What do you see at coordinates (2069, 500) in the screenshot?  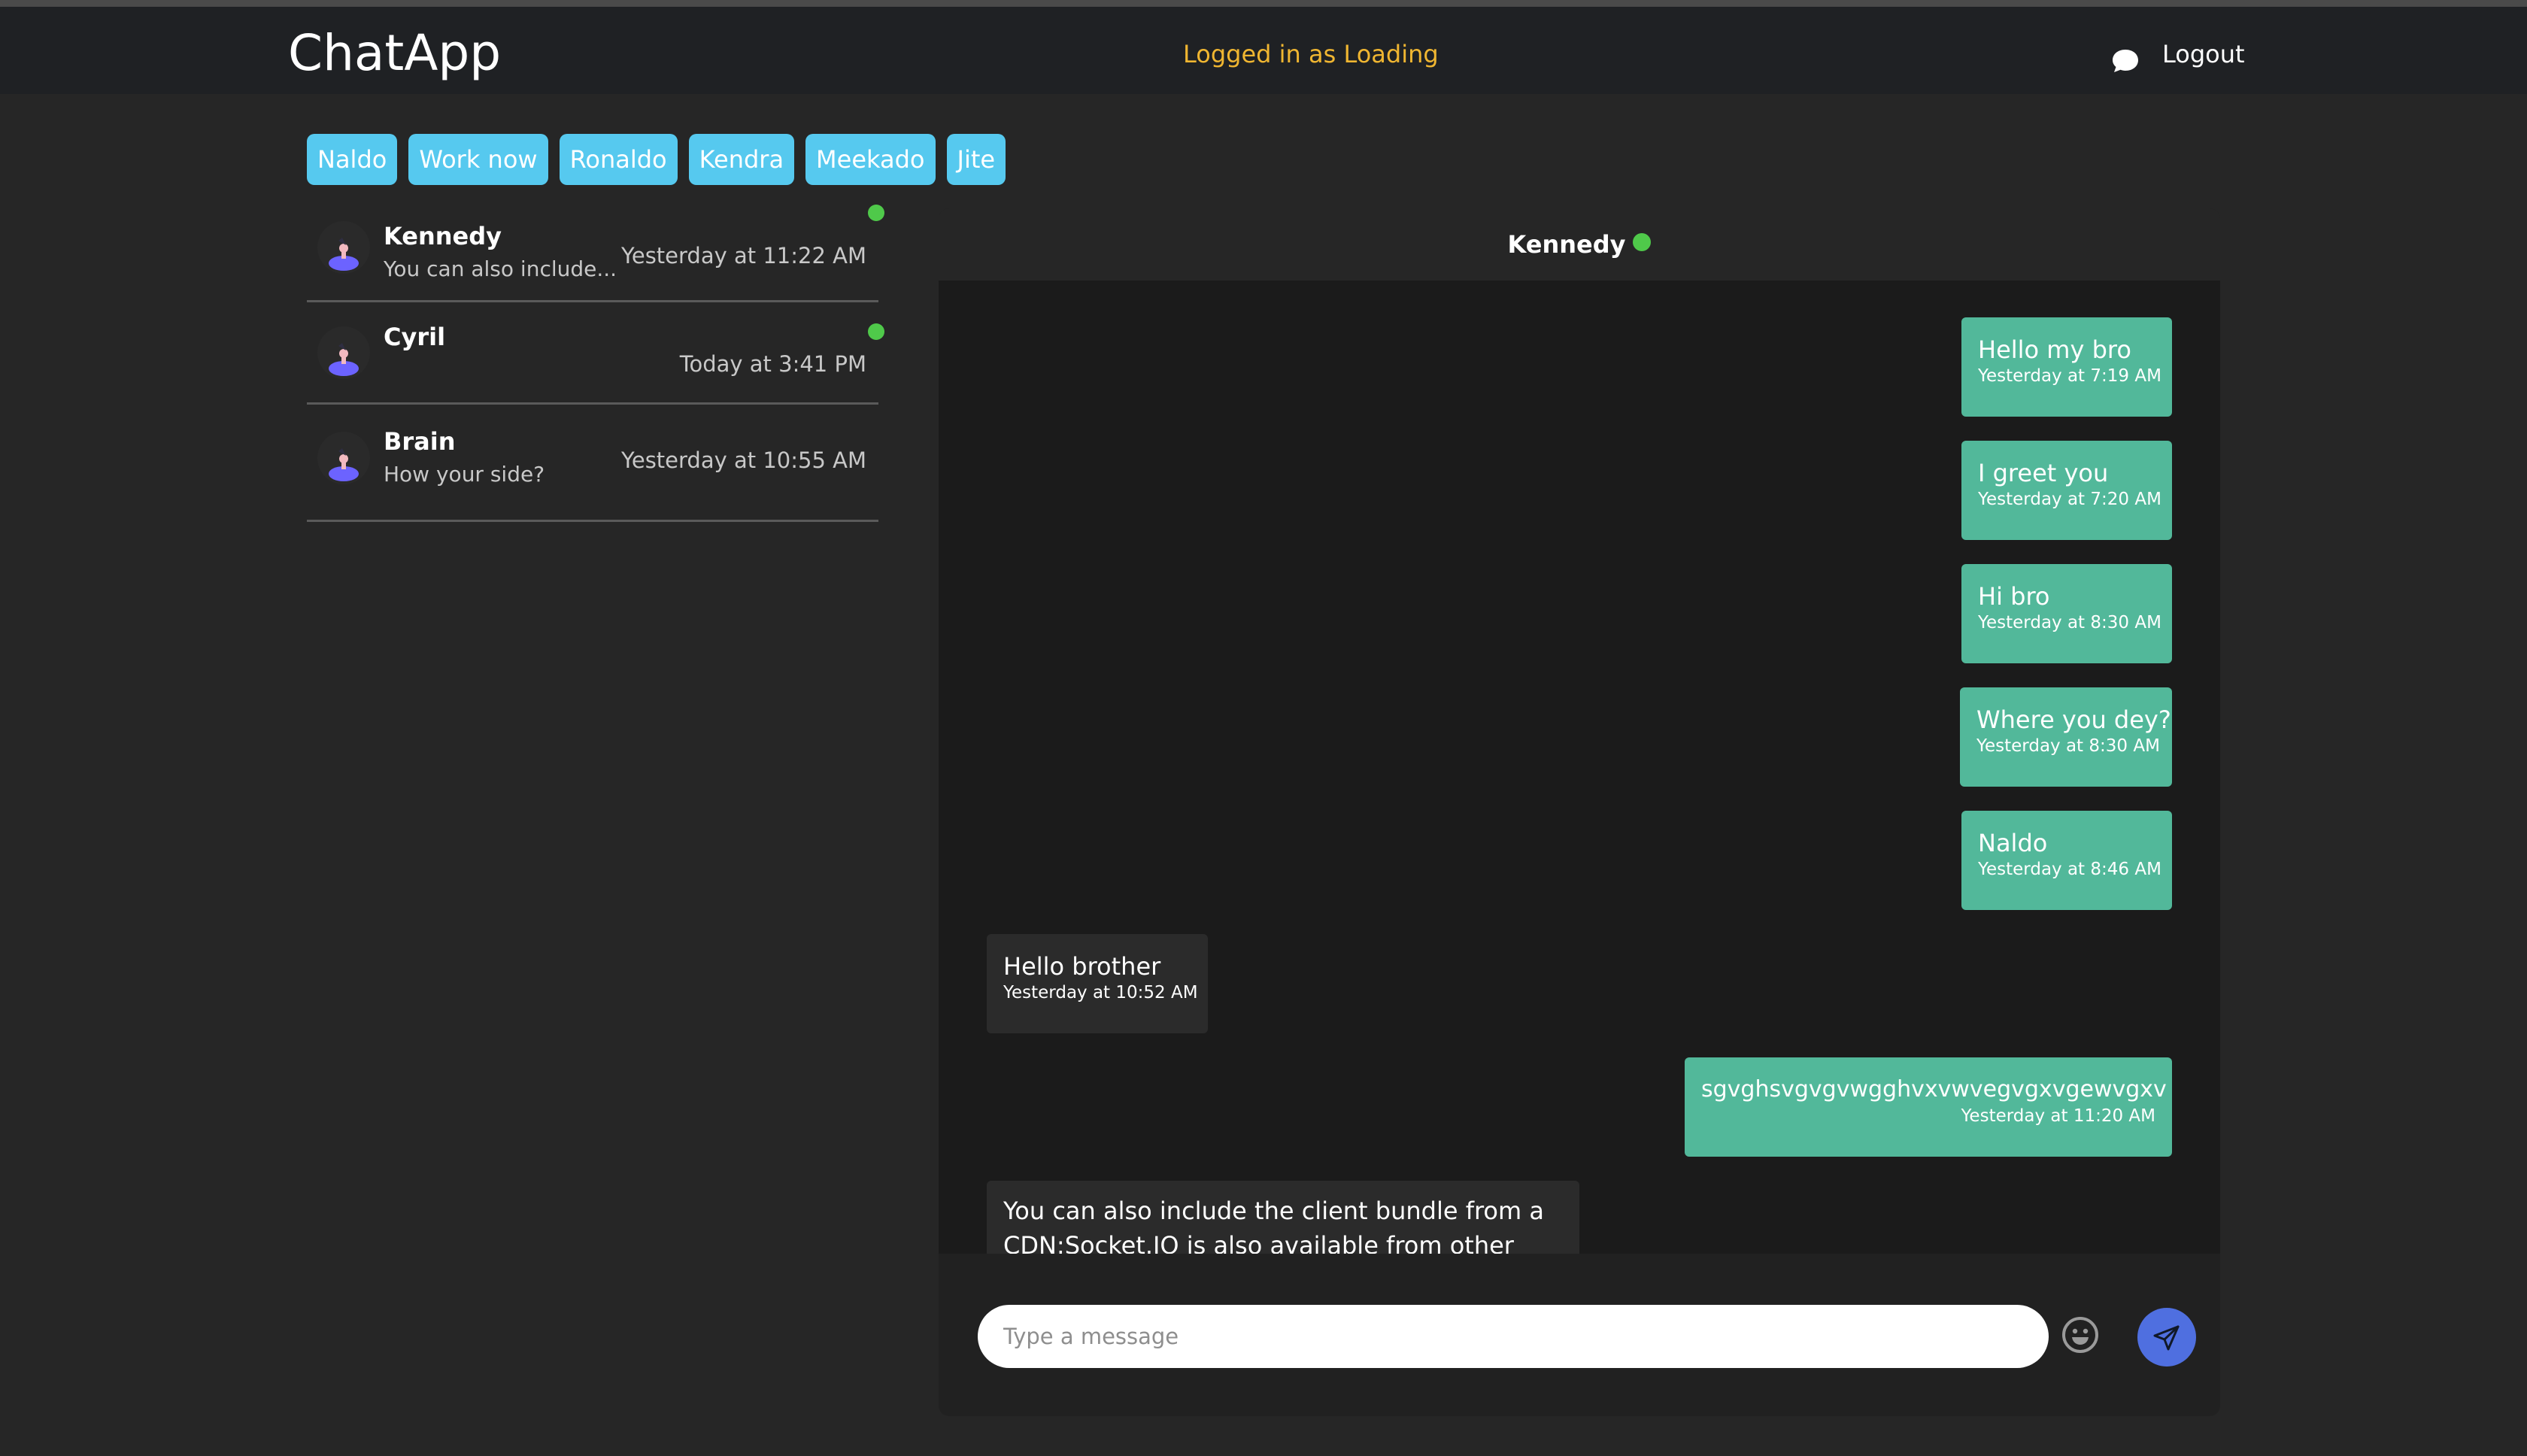 I see `message-time: Yesterday at 7:20 AM` at bounding box center [2069, 500].